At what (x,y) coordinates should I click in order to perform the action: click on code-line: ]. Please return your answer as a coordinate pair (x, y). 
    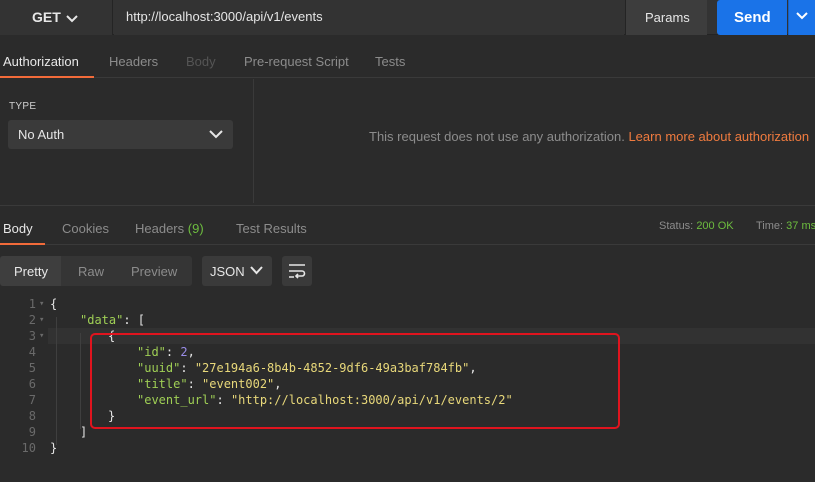
    Looking at the image, I should click on (84, 432).